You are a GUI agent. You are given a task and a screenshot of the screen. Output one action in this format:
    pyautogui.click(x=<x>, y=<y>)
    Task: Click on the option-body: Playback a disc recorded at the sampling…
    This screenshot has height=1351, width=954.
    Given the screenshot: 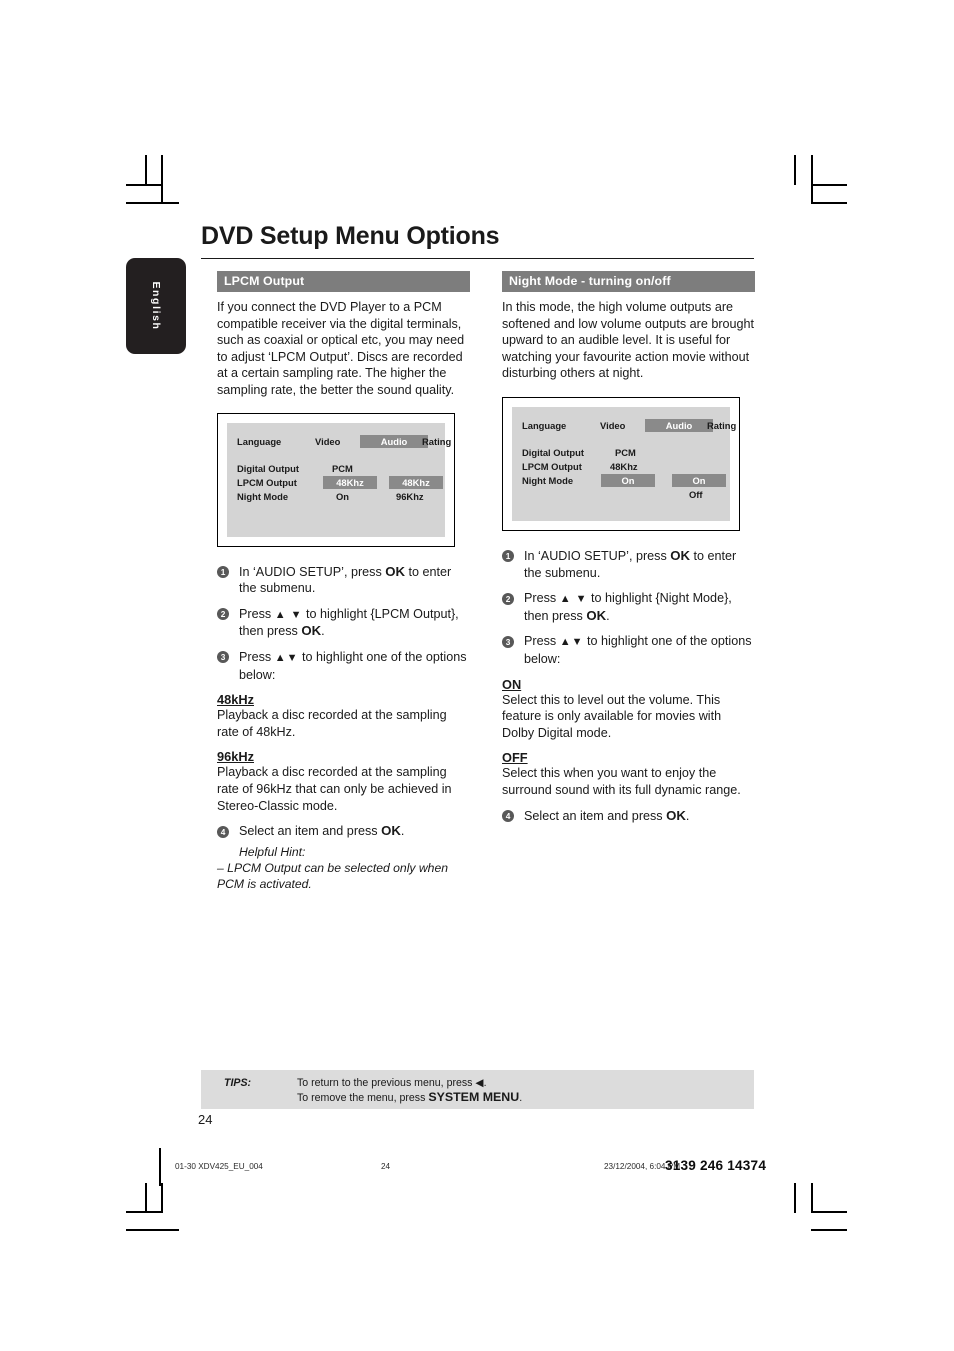 What is the action you would take?
    pyautogui.click(x=334, y=789)
    